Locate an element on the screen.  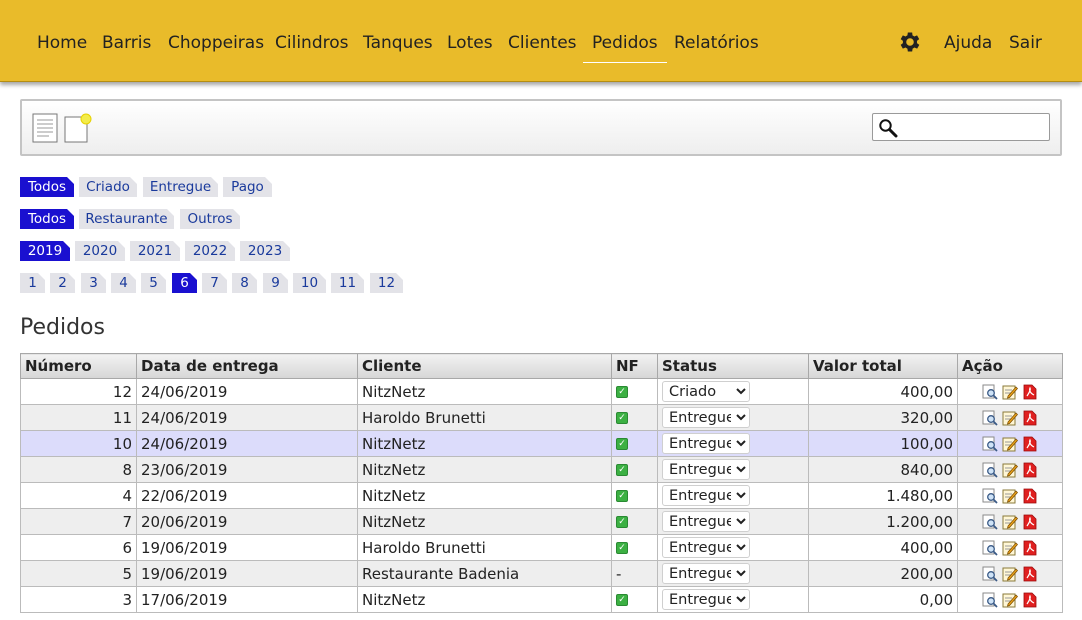
filter-month-9: 9 is located at coordinates (275, 283).